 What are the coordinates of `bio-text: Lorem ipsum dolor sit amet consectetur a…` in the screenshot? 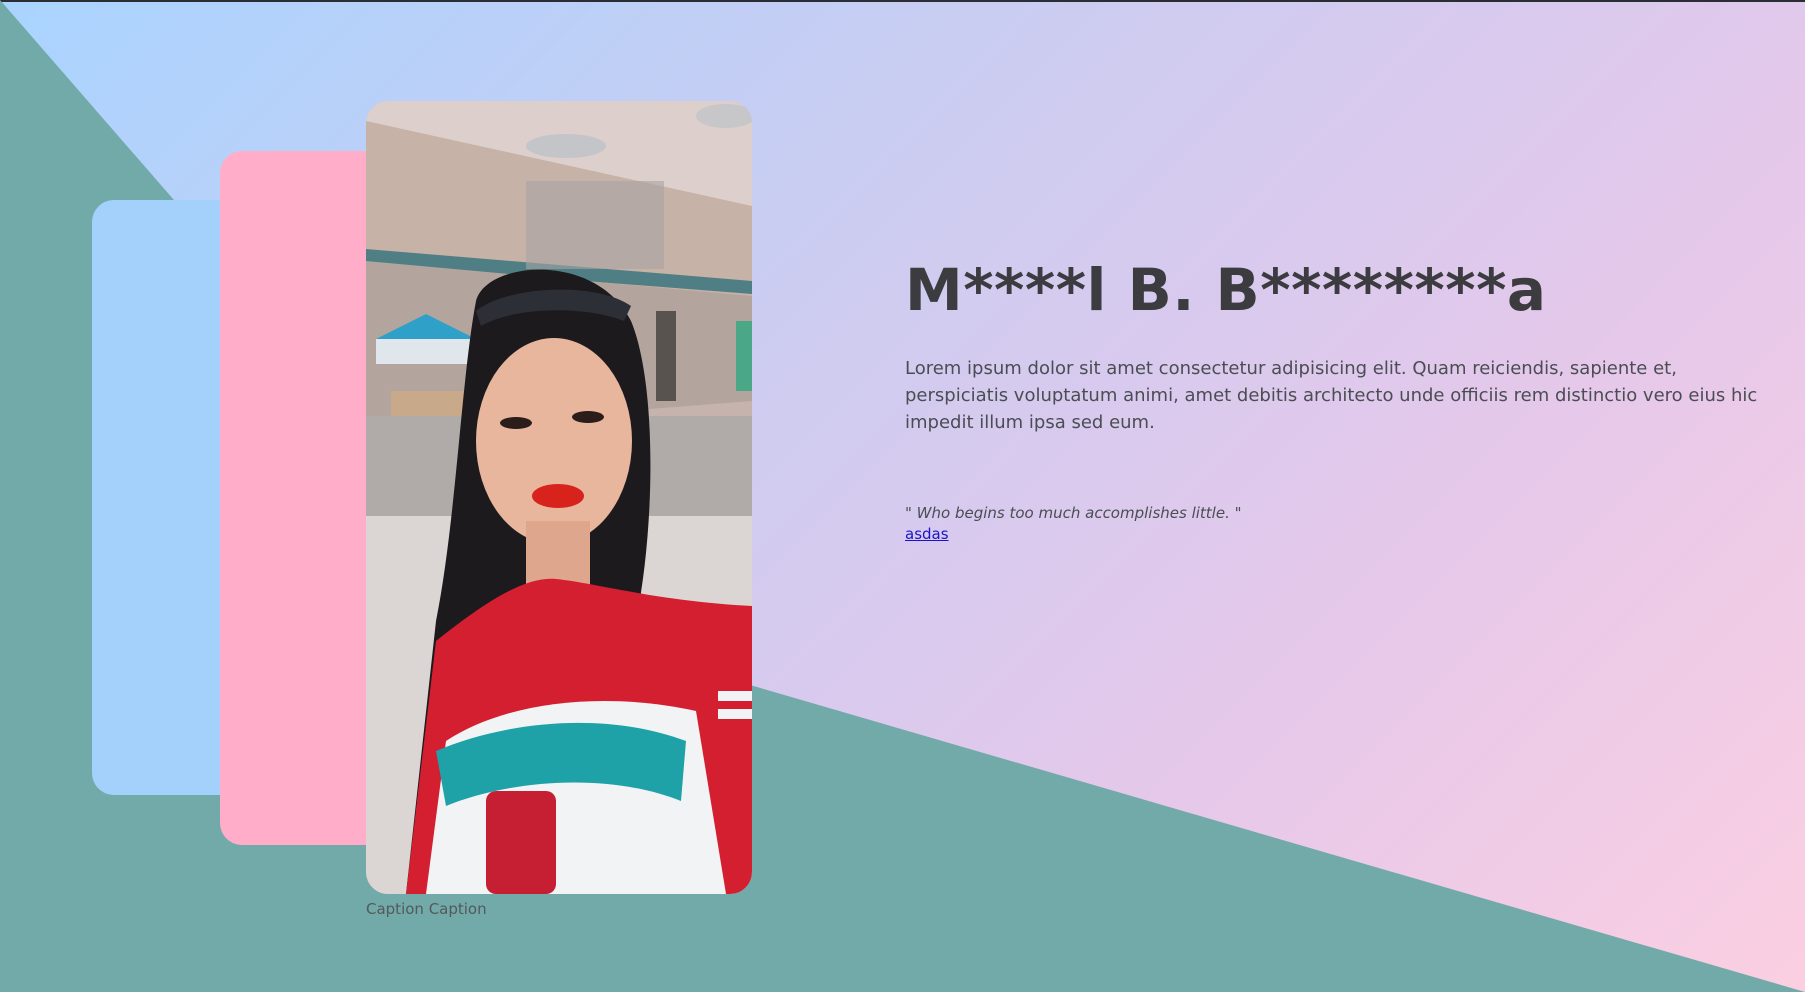 It's located at (1331, 395).